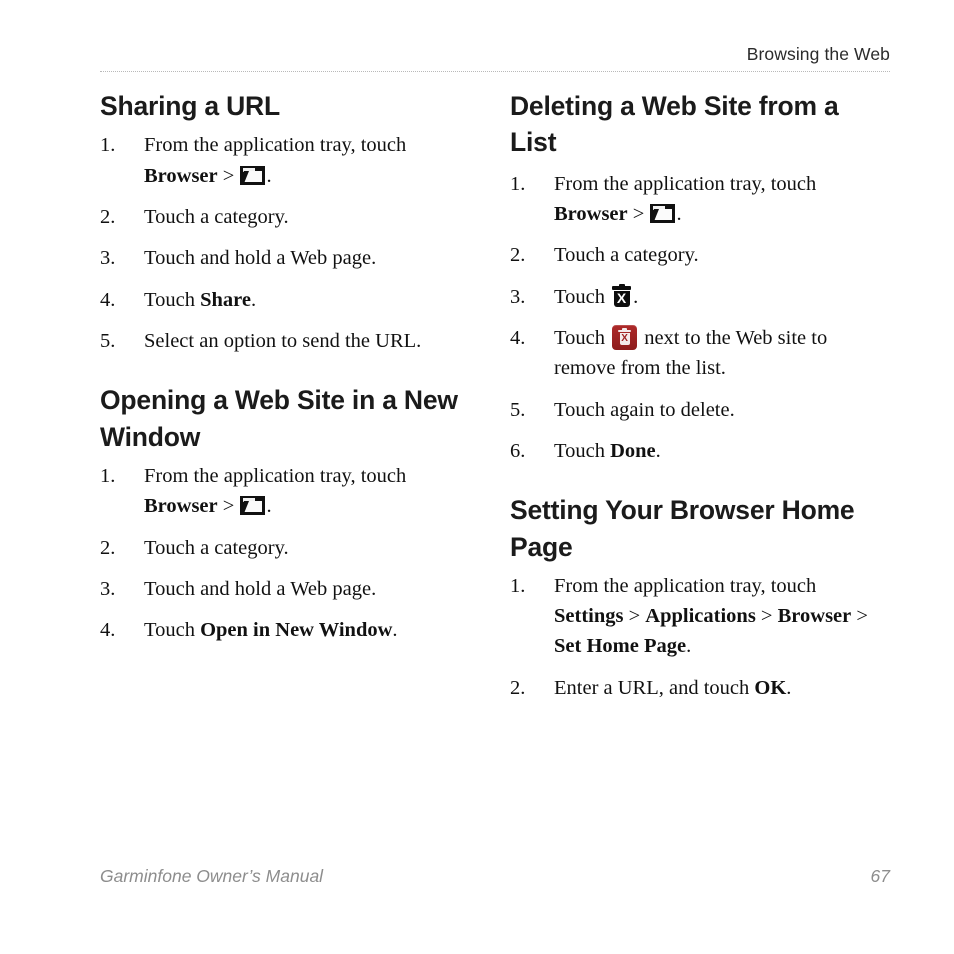 The width and height of the screenshot is (954, 954). I want to click on footer-manual-title: Garminfone Owner’s Manual, so click(212, 876).